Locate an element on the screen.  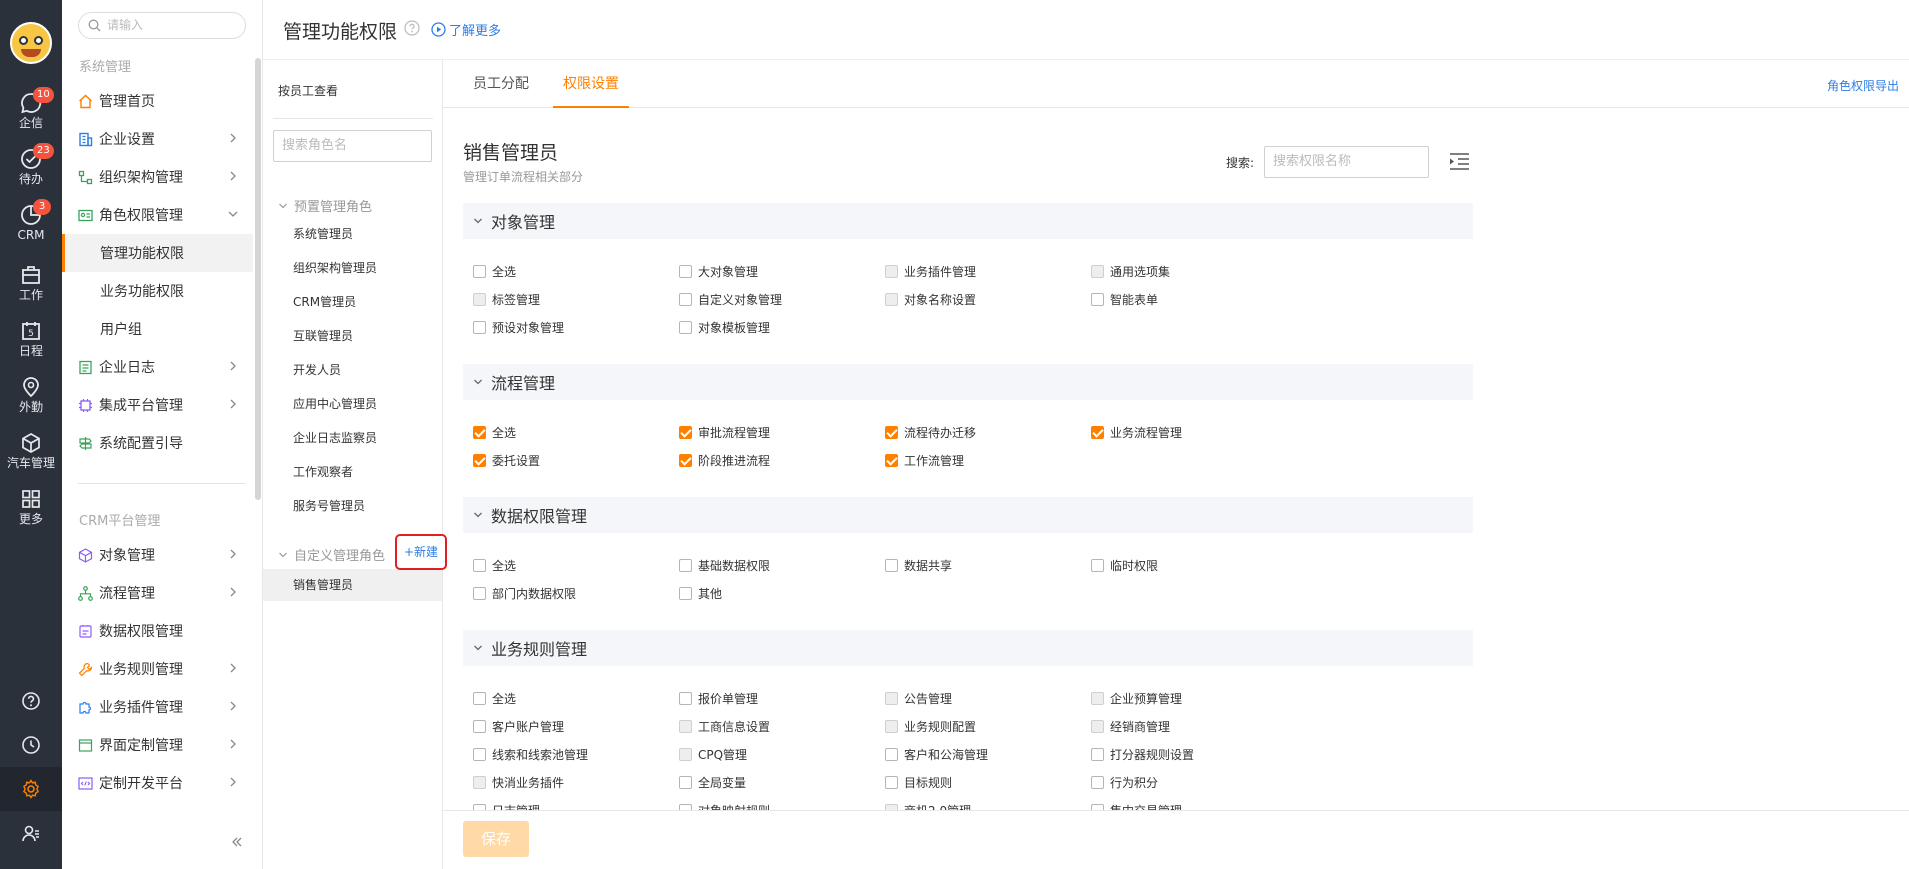
permission-checkbox: 对象映射规则 is located at coordinates (724, 805).